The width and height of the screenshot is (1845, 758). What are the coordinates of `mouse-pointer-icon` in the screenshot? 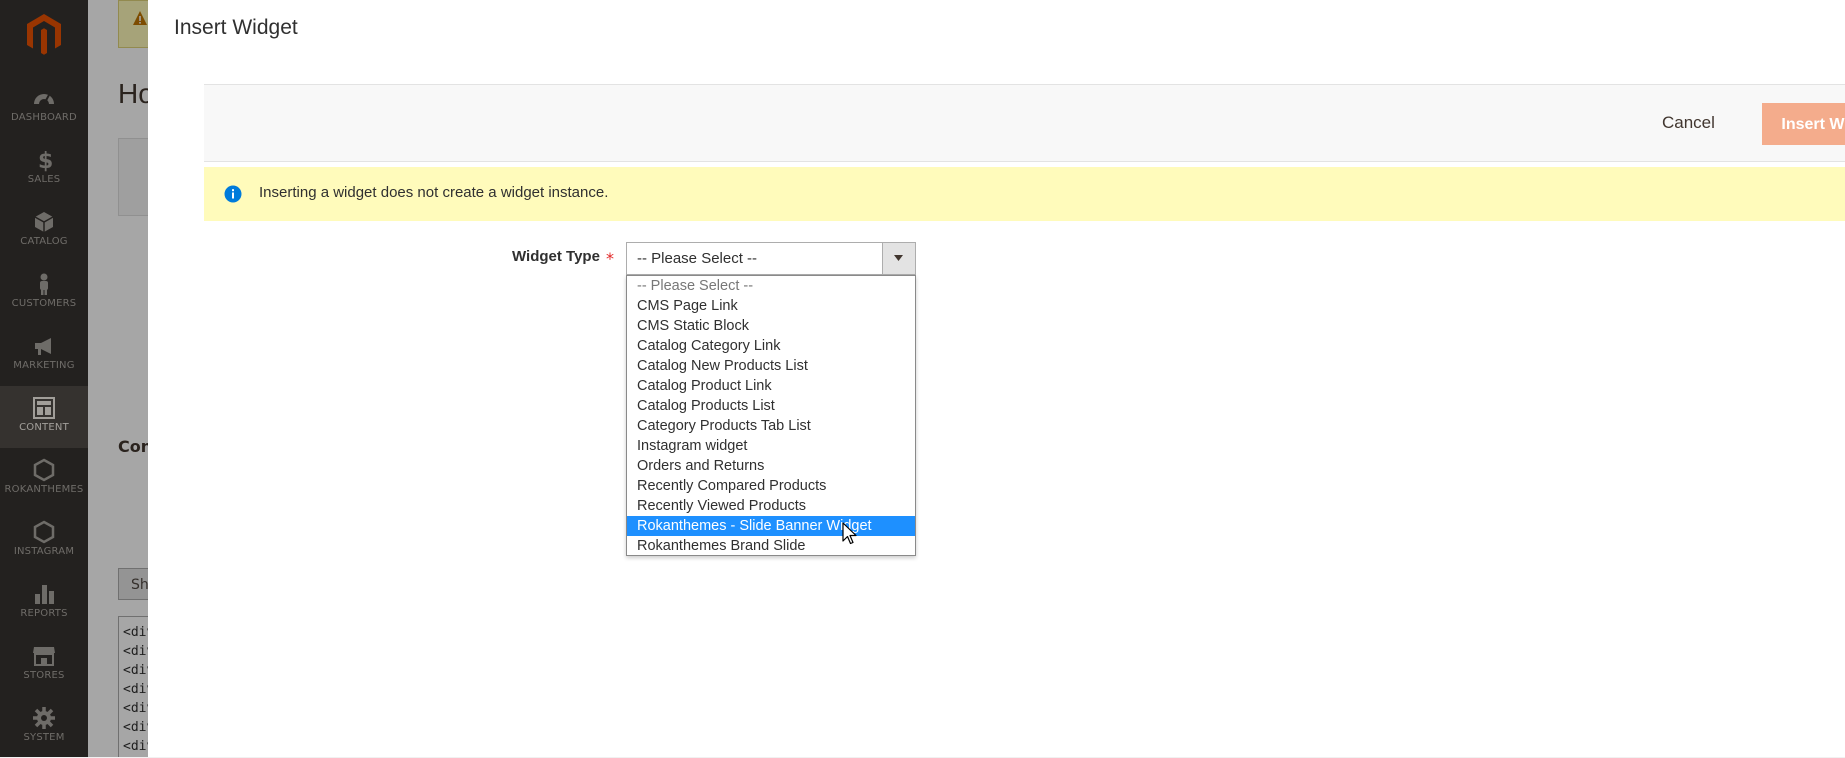 It's located at (849, 533).